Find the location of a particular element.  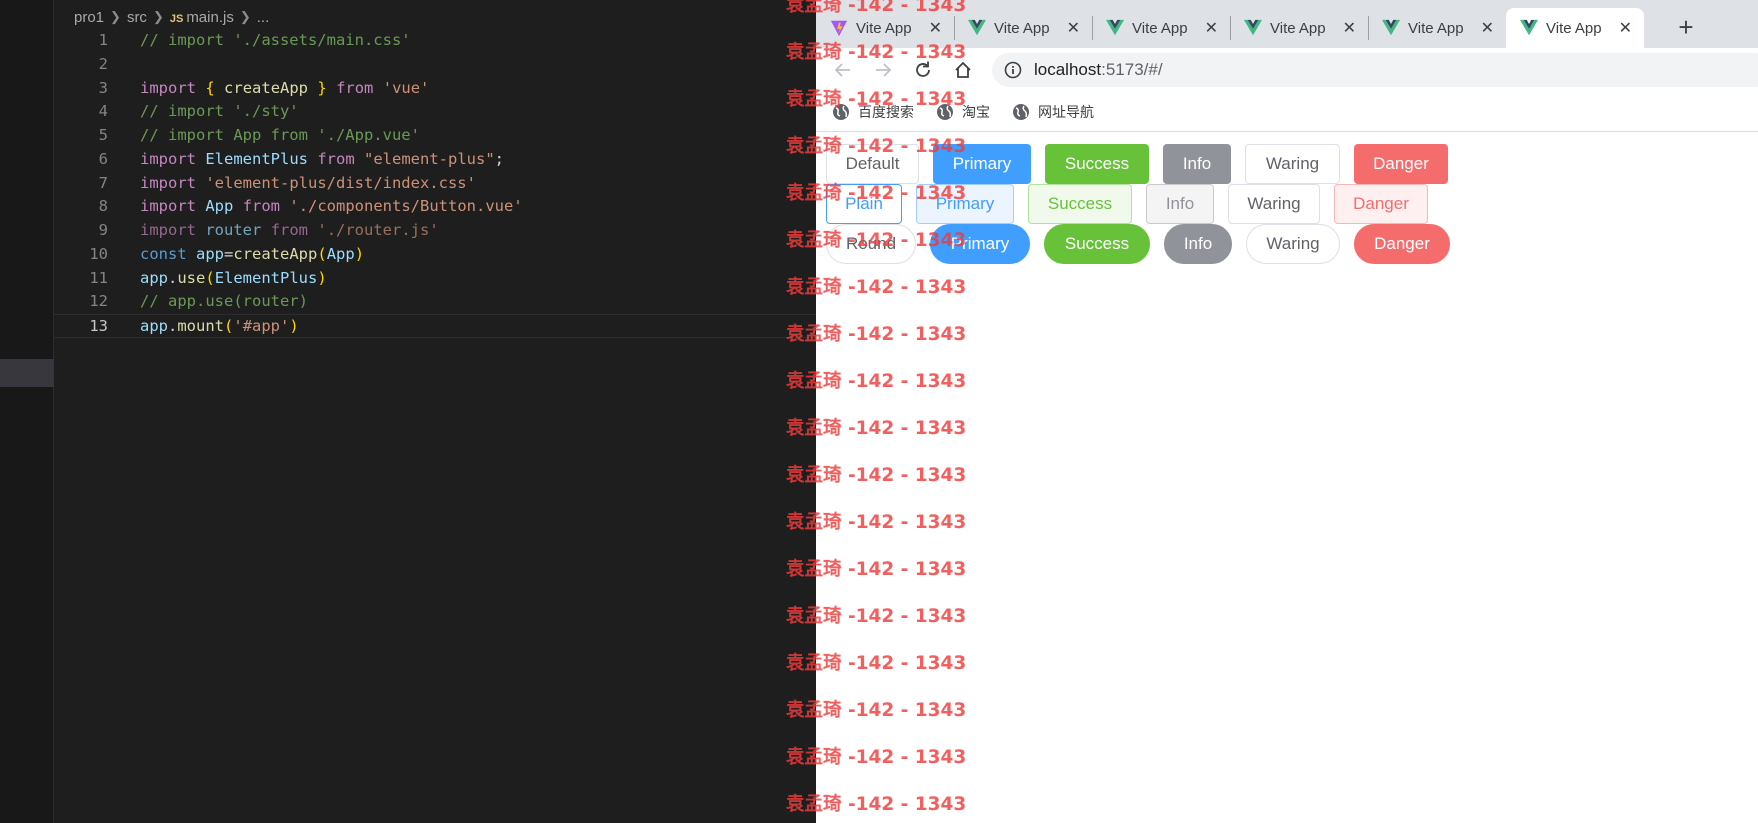

round-info-button: Info is located at coordinates (1198, 244).